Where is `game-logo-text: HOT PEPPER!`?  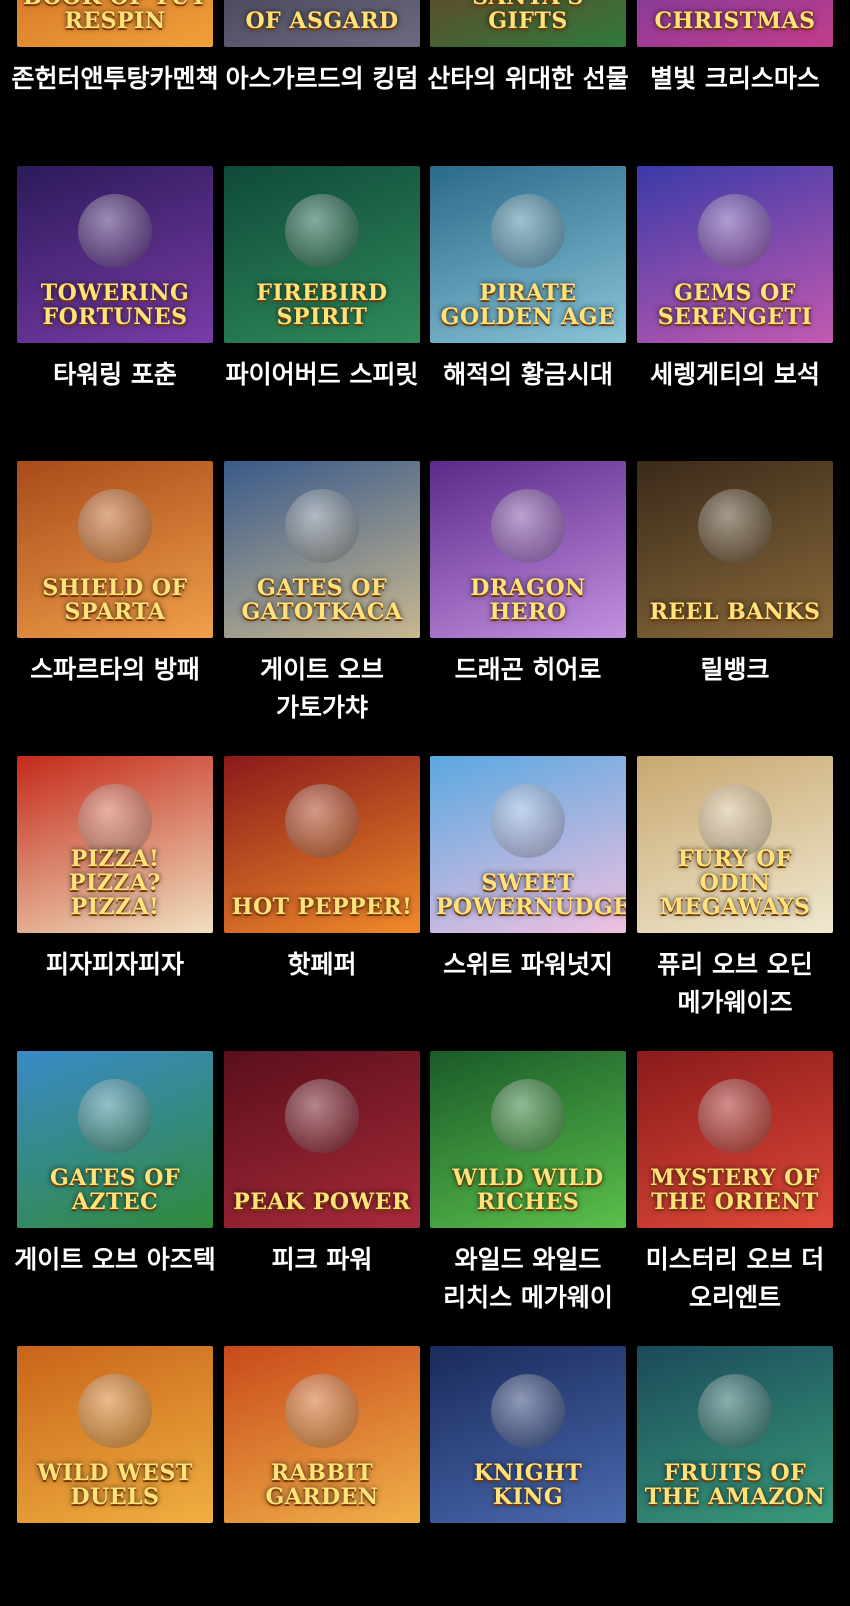 game-logo-text: HOT PEPPER! is located at coordinates (322, 907).